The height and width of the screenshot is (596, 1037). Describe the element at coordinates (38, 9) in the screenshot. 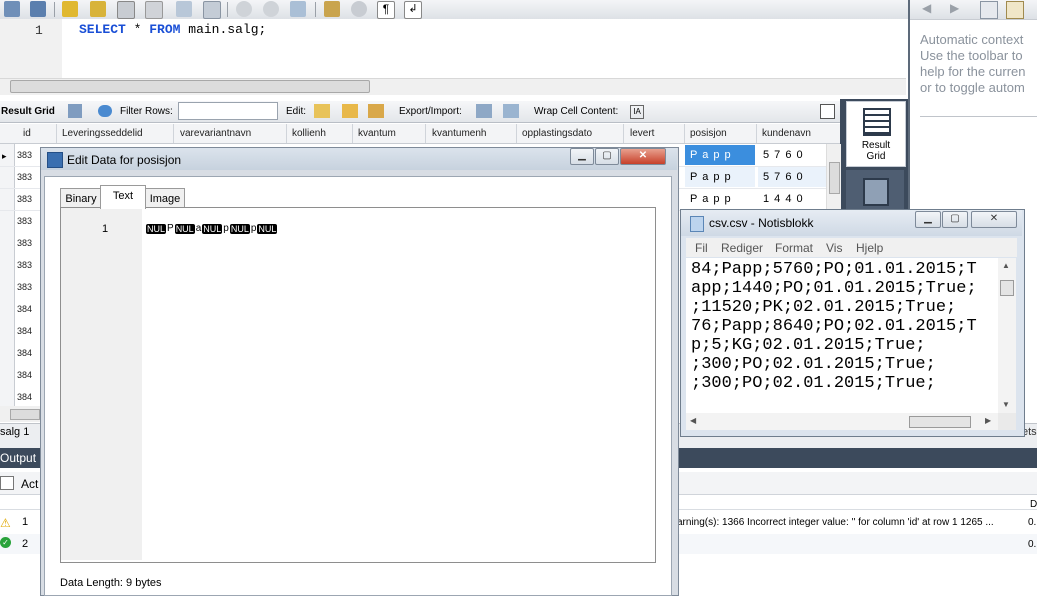

I see `save-icon` at that location.